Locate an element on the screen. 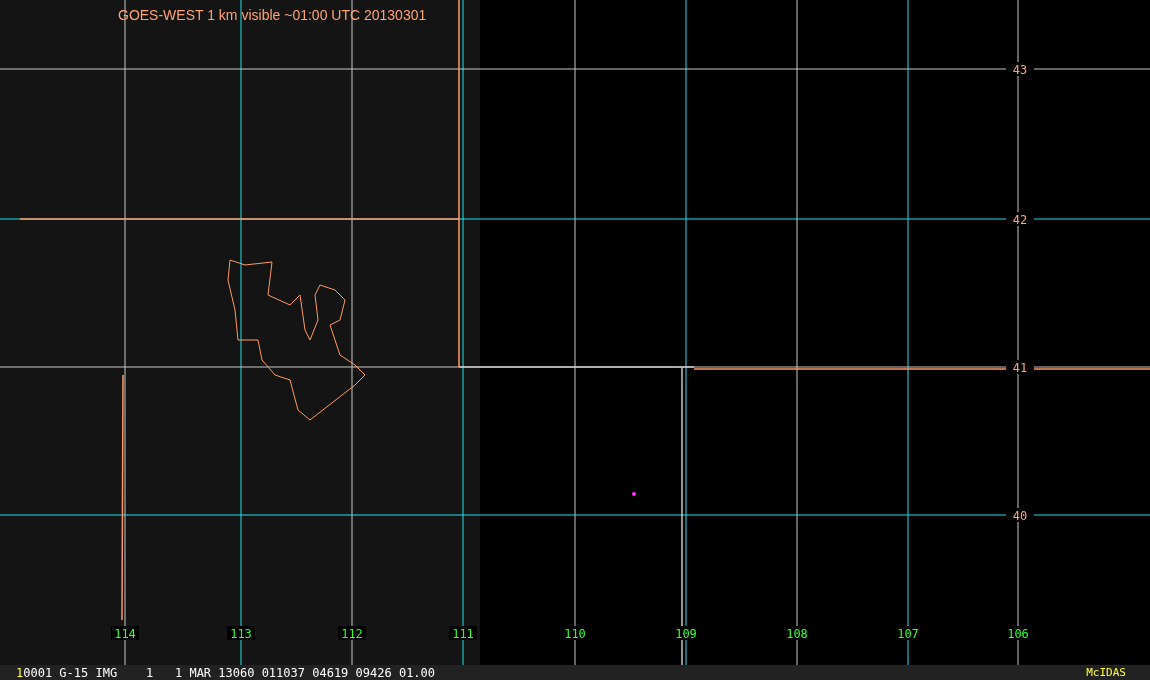  latitude-label: 40 is located at coordinates (1020, 516).